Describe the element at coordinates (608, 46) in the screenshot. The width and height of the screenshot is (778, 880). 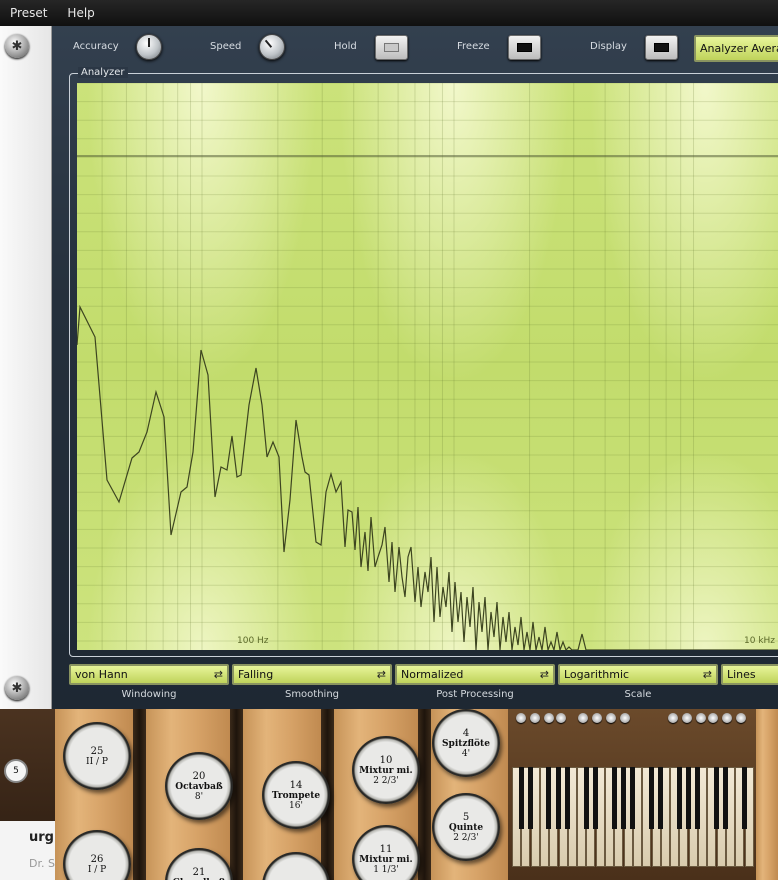
I see `display-label: Display` at that location.